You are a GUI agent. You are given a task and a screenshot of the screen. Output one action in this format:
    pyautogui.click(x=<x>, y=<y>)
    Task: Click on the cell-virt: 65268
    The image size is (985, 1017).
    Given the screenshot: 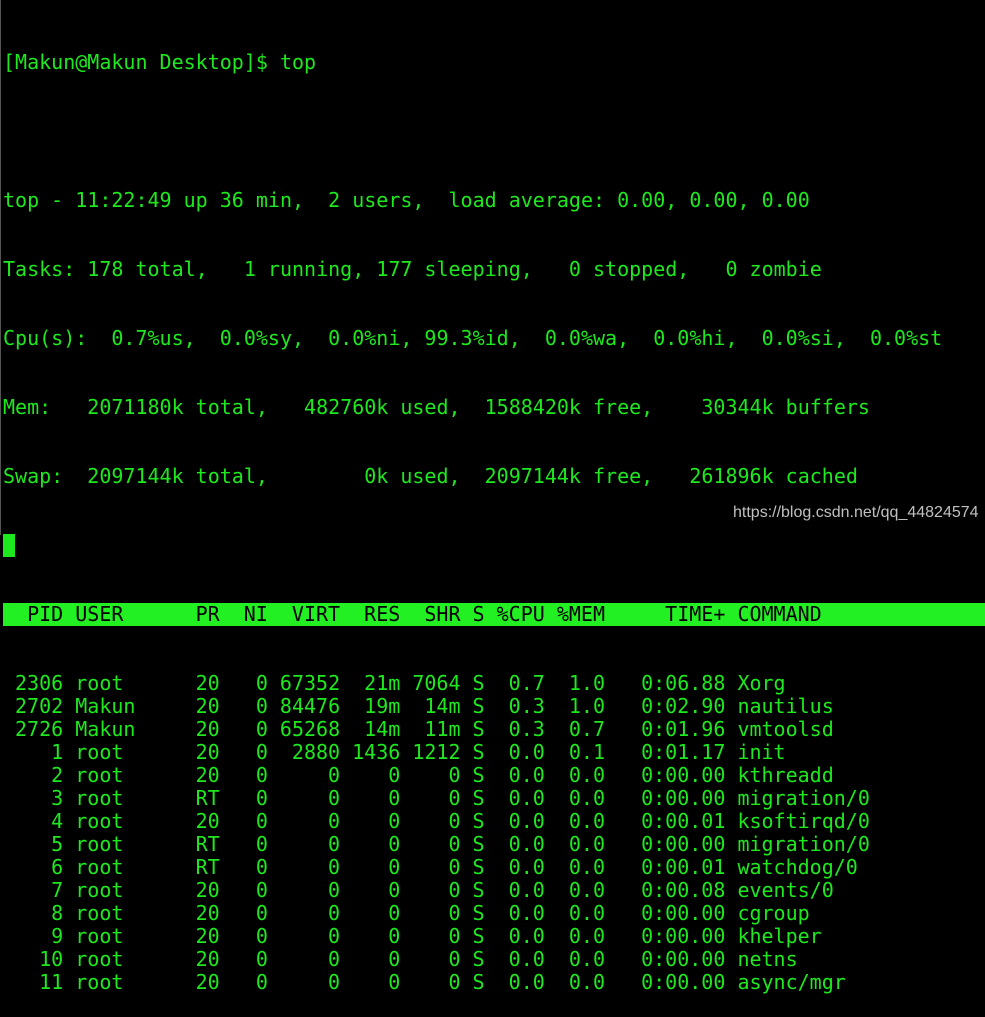 What is the action you would take?
    pyautogui.click(x=310, y=729)
    